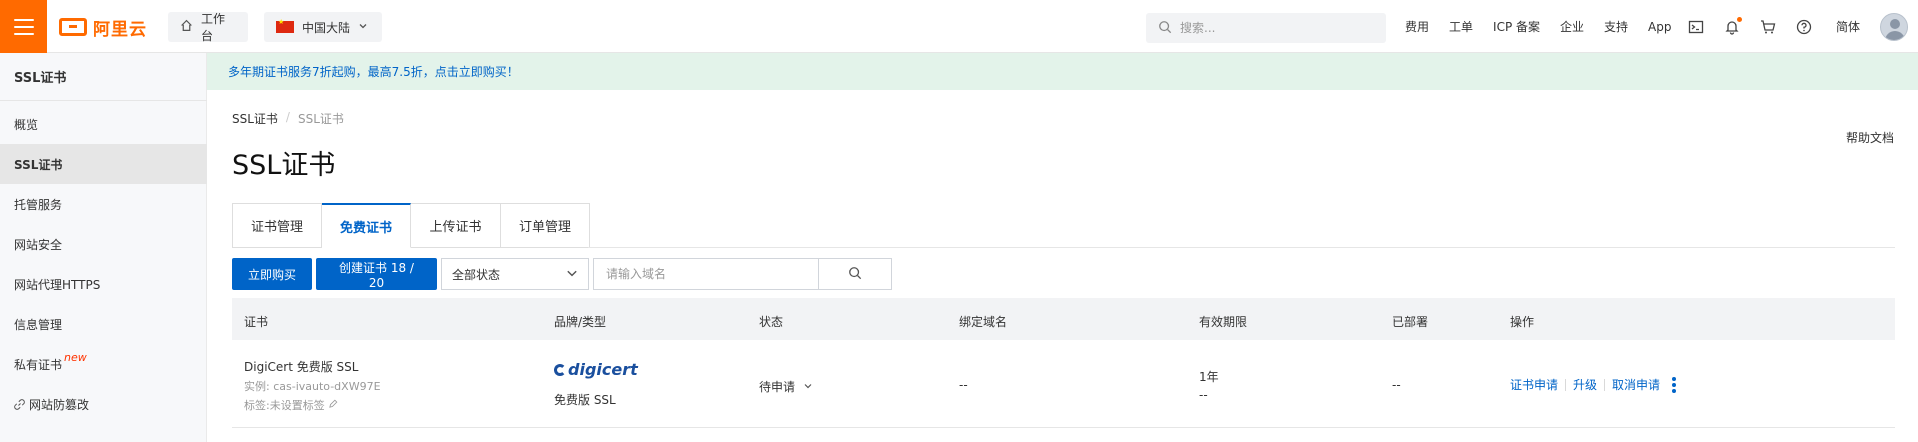 The height and width of the screenshot is (442, 1918). I want to click on domain-search, so click(742, 274).